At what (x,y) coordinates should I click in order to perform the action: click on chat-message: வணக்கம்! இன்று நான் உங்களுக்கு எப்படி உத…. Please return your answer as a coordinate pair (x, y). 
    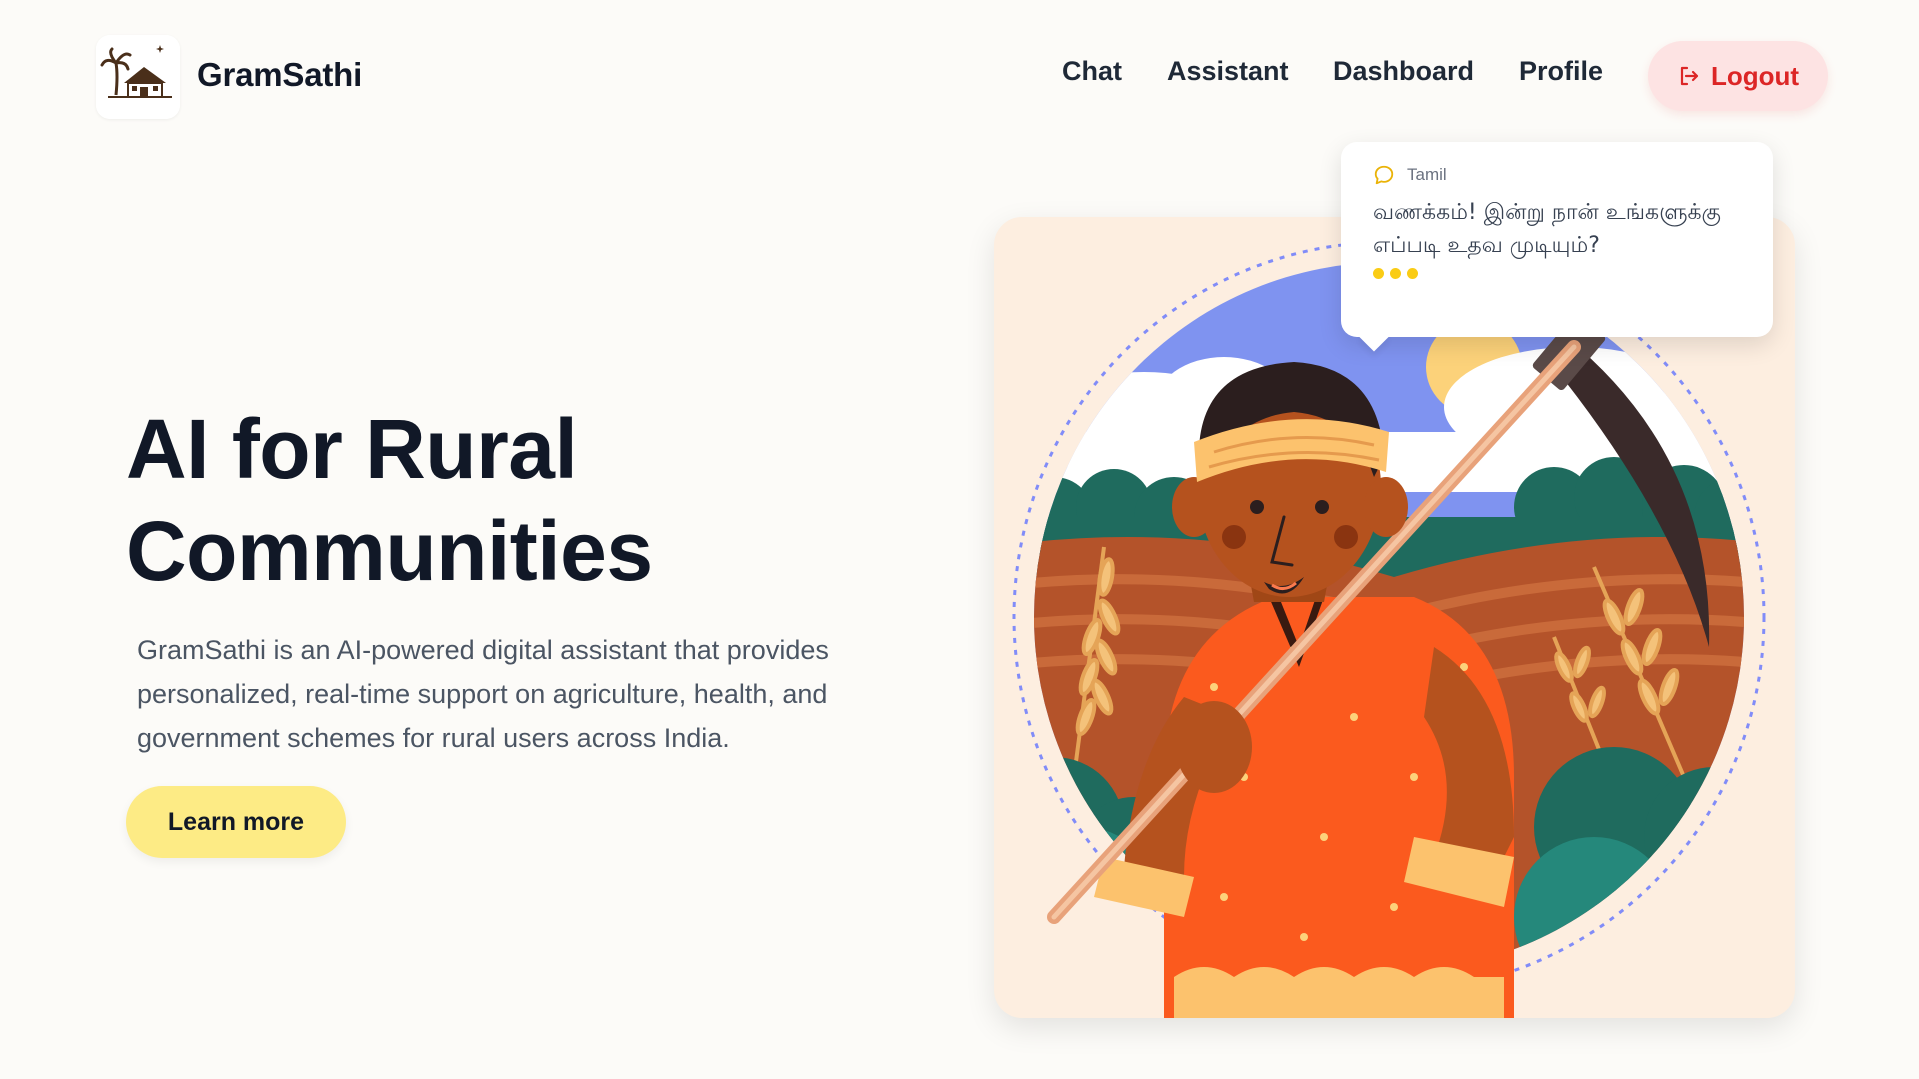
    Looking at the image, I should click on (1547, 229).